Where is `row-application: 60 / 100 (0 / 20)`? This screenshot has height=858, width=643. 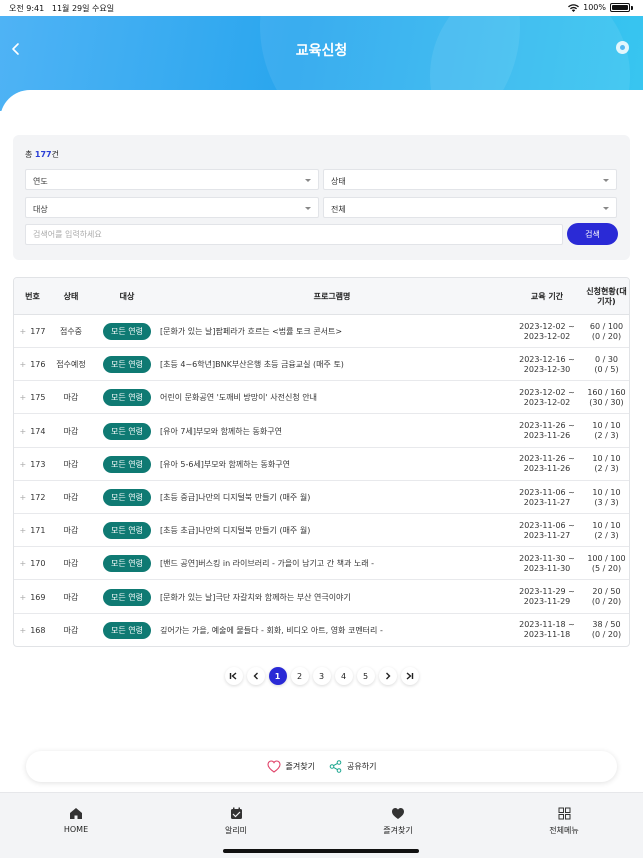
row-application: 60 / 100 (0 / 20) is located at coordinates (605, 331).